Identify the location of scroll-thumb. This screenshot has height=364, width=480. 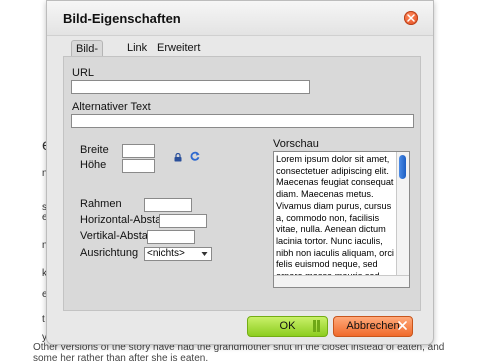
(402, 167).